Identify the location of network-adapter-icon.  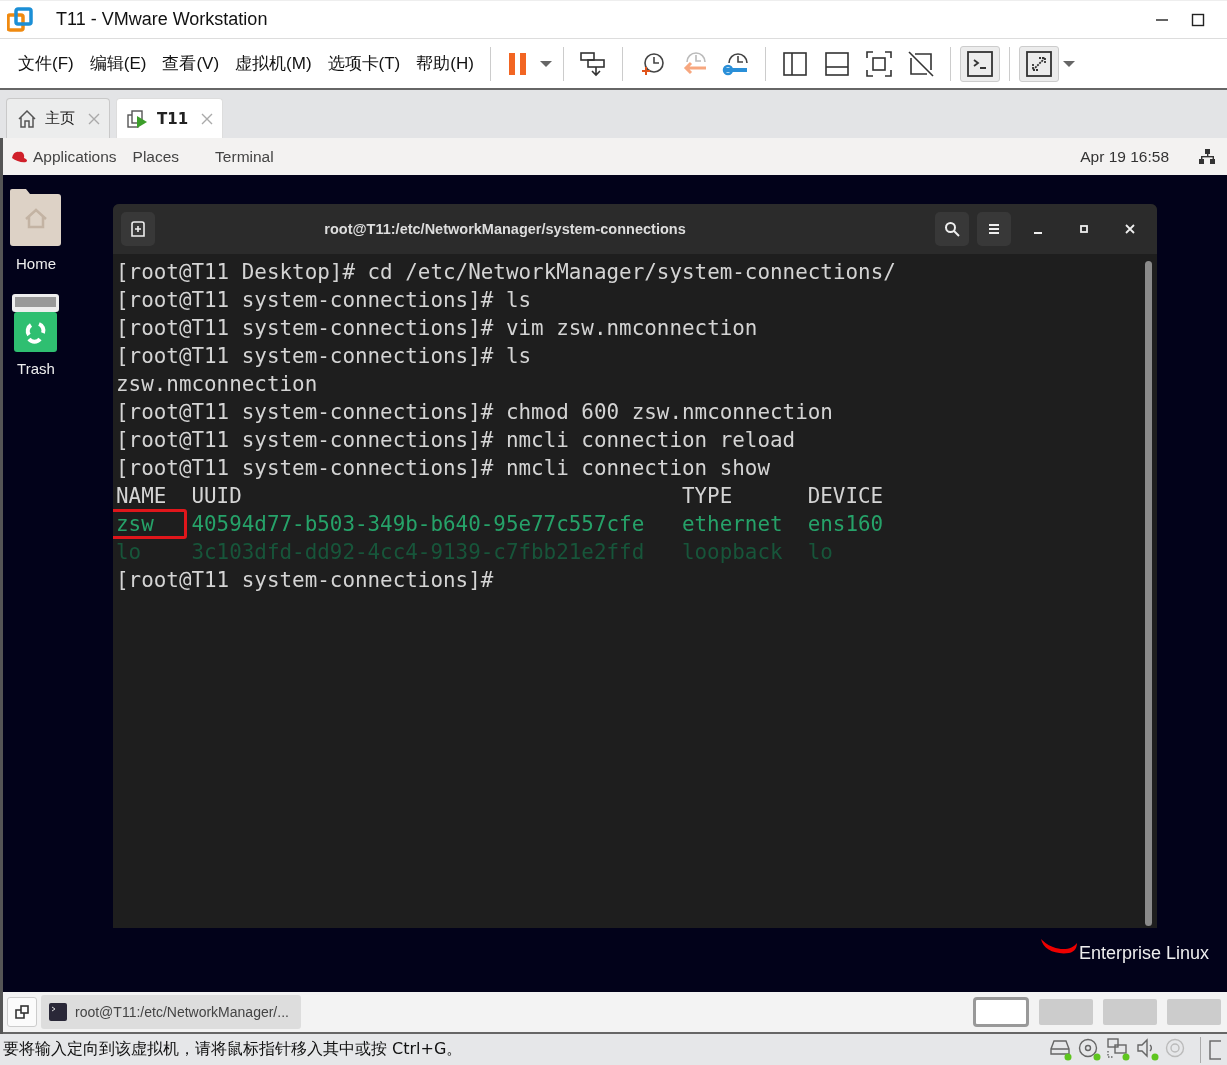
(1118, 1049).